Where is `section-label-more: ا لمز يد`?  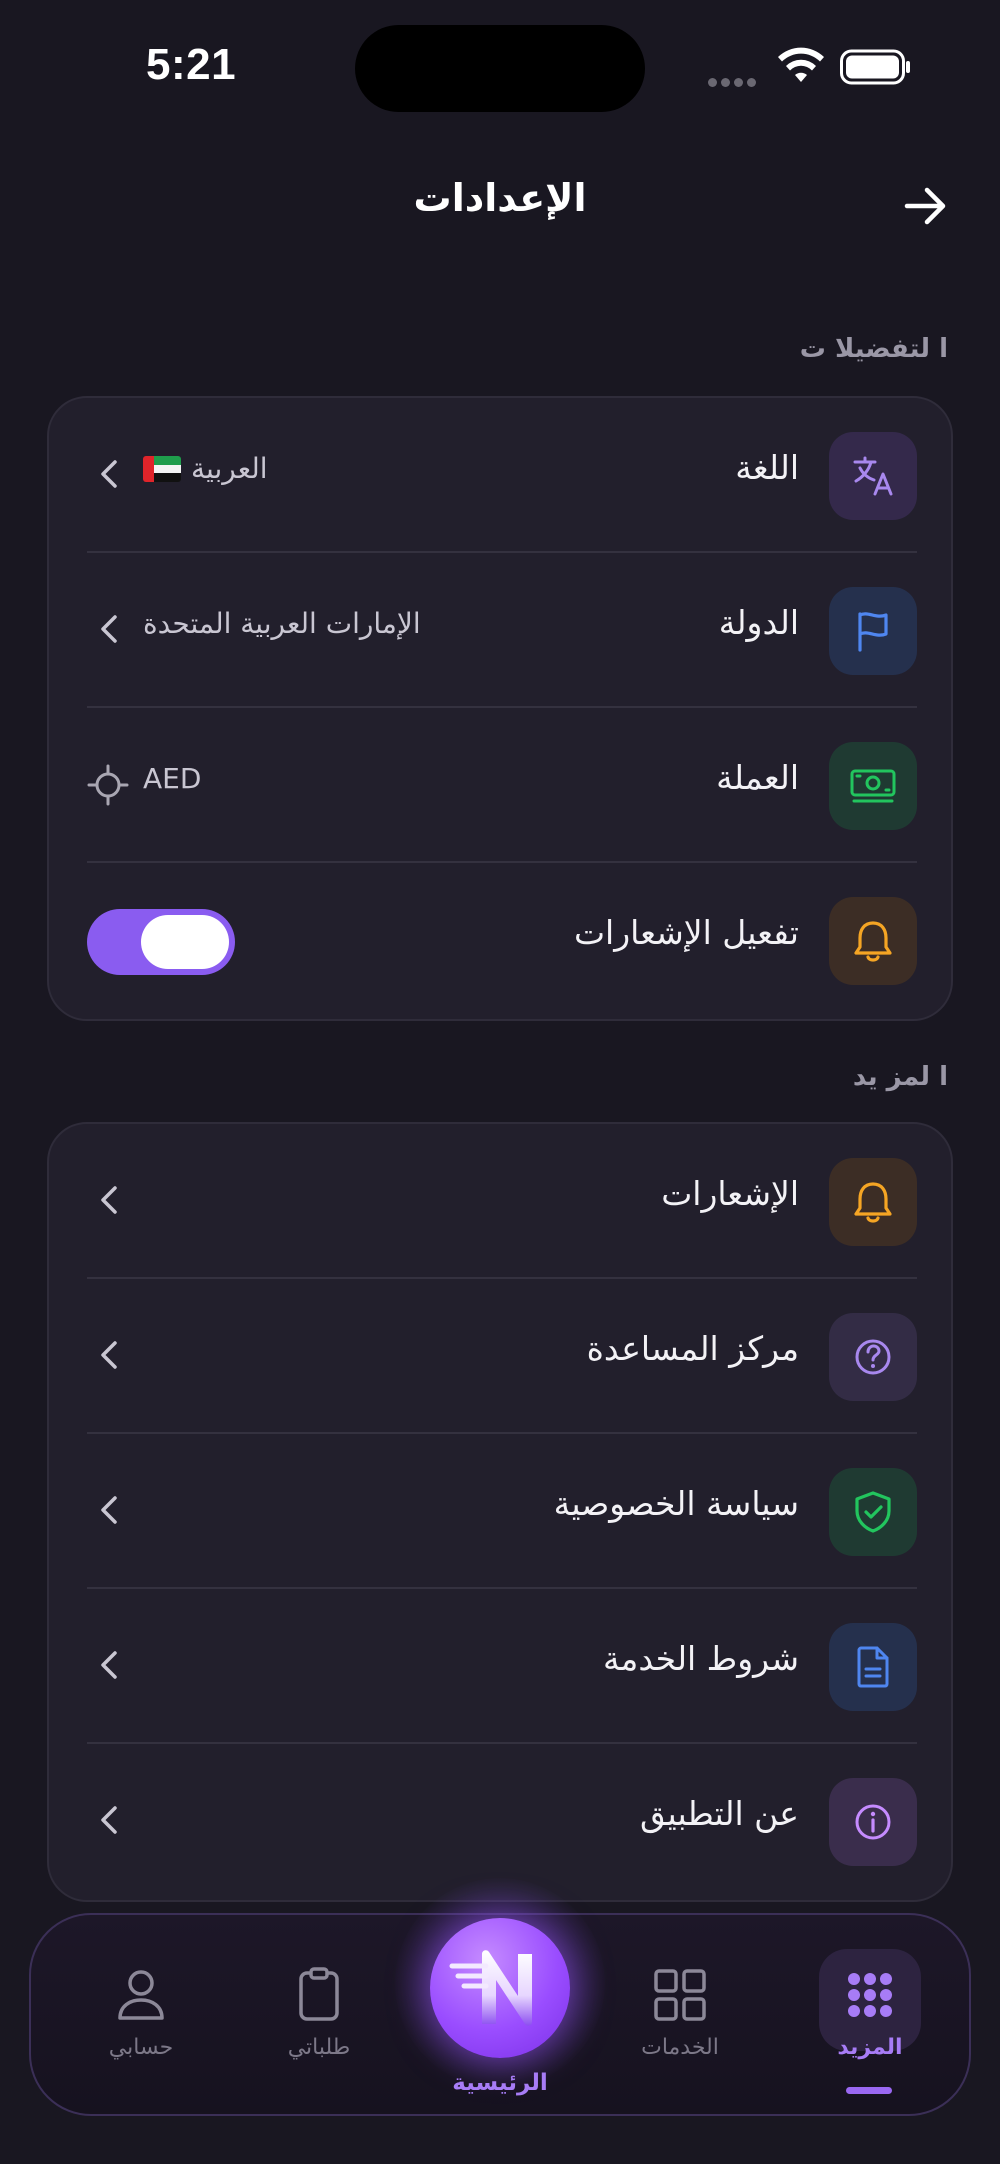 section-label-more: ا لمز يد is located at coordinates (900, 1077).